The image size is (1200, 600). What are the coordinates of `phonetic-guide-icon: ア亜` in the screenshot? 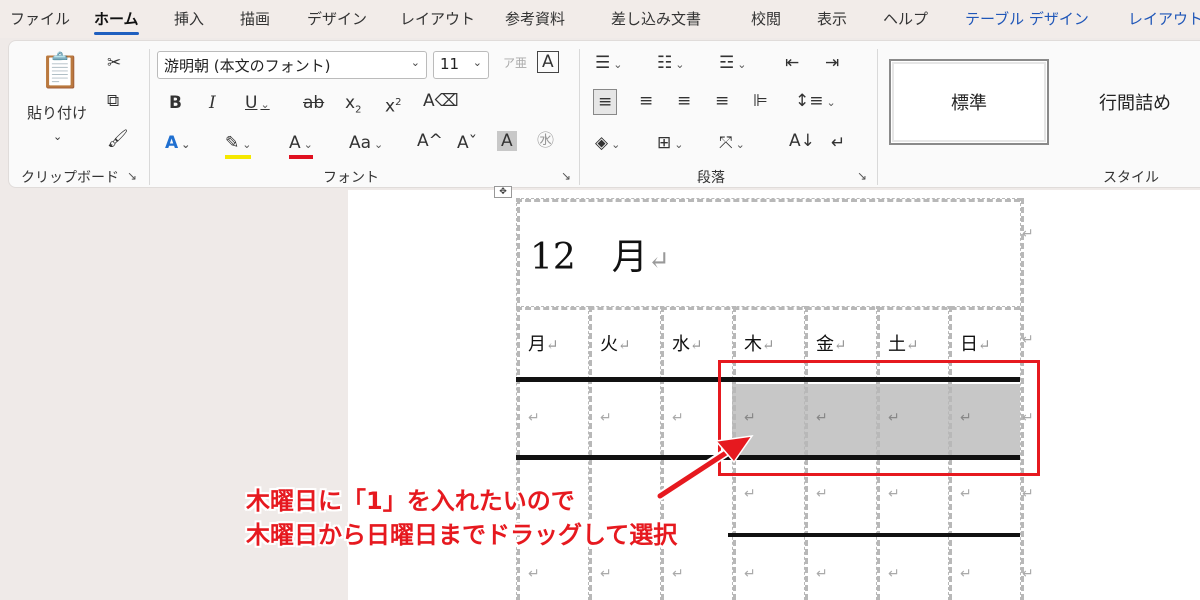 It's located at (515, 63).